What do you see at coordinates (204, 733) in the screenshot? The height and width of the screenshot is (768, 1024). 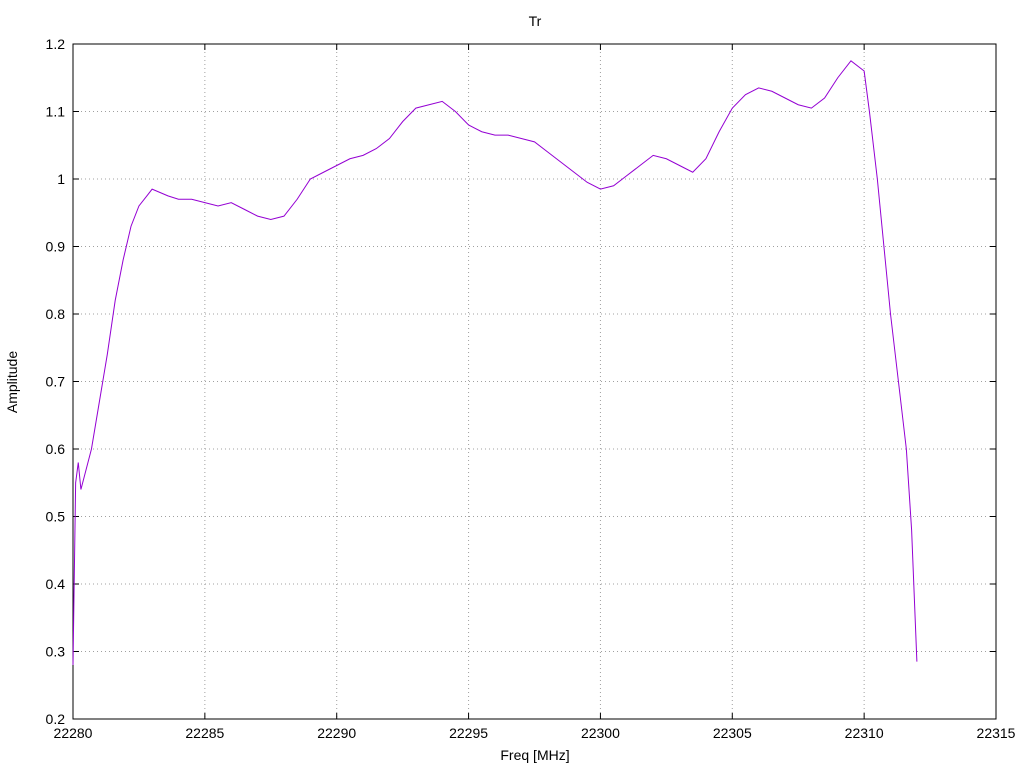 I see `x-tick-label: 22285` at bounding box center [204, 733].